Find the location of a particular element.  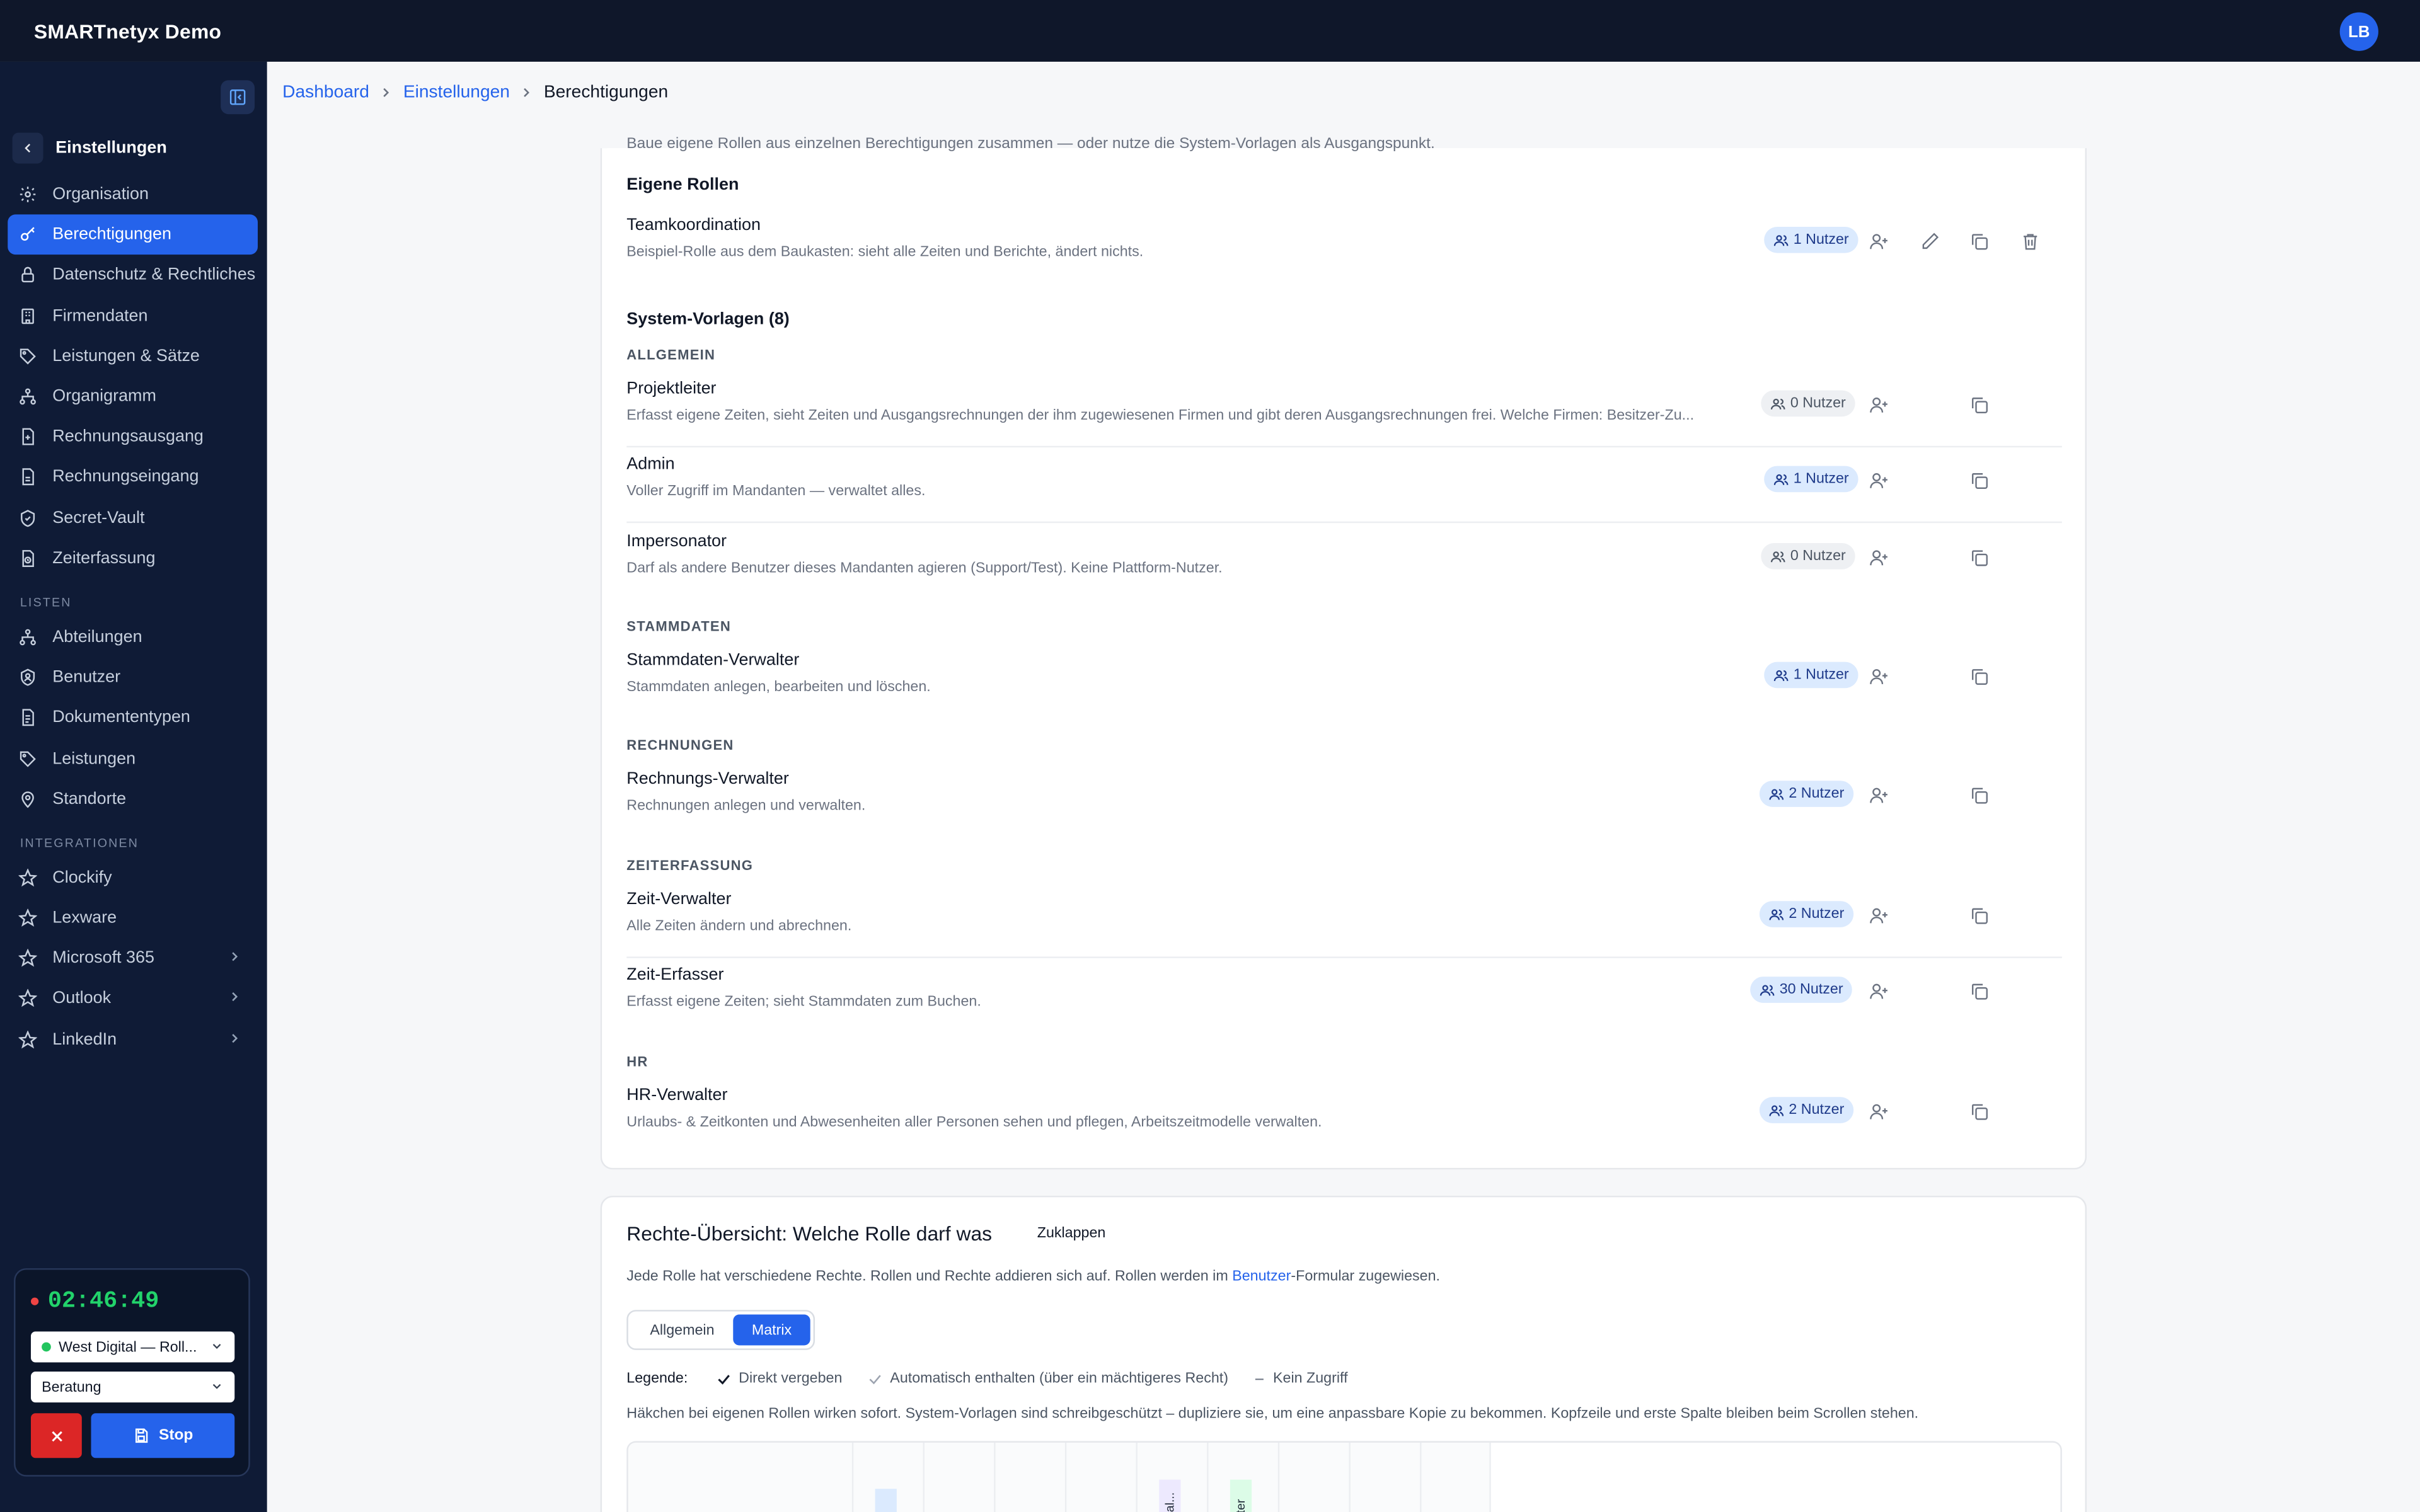

role-column-pill: on is located at coordinates (886, 1500).